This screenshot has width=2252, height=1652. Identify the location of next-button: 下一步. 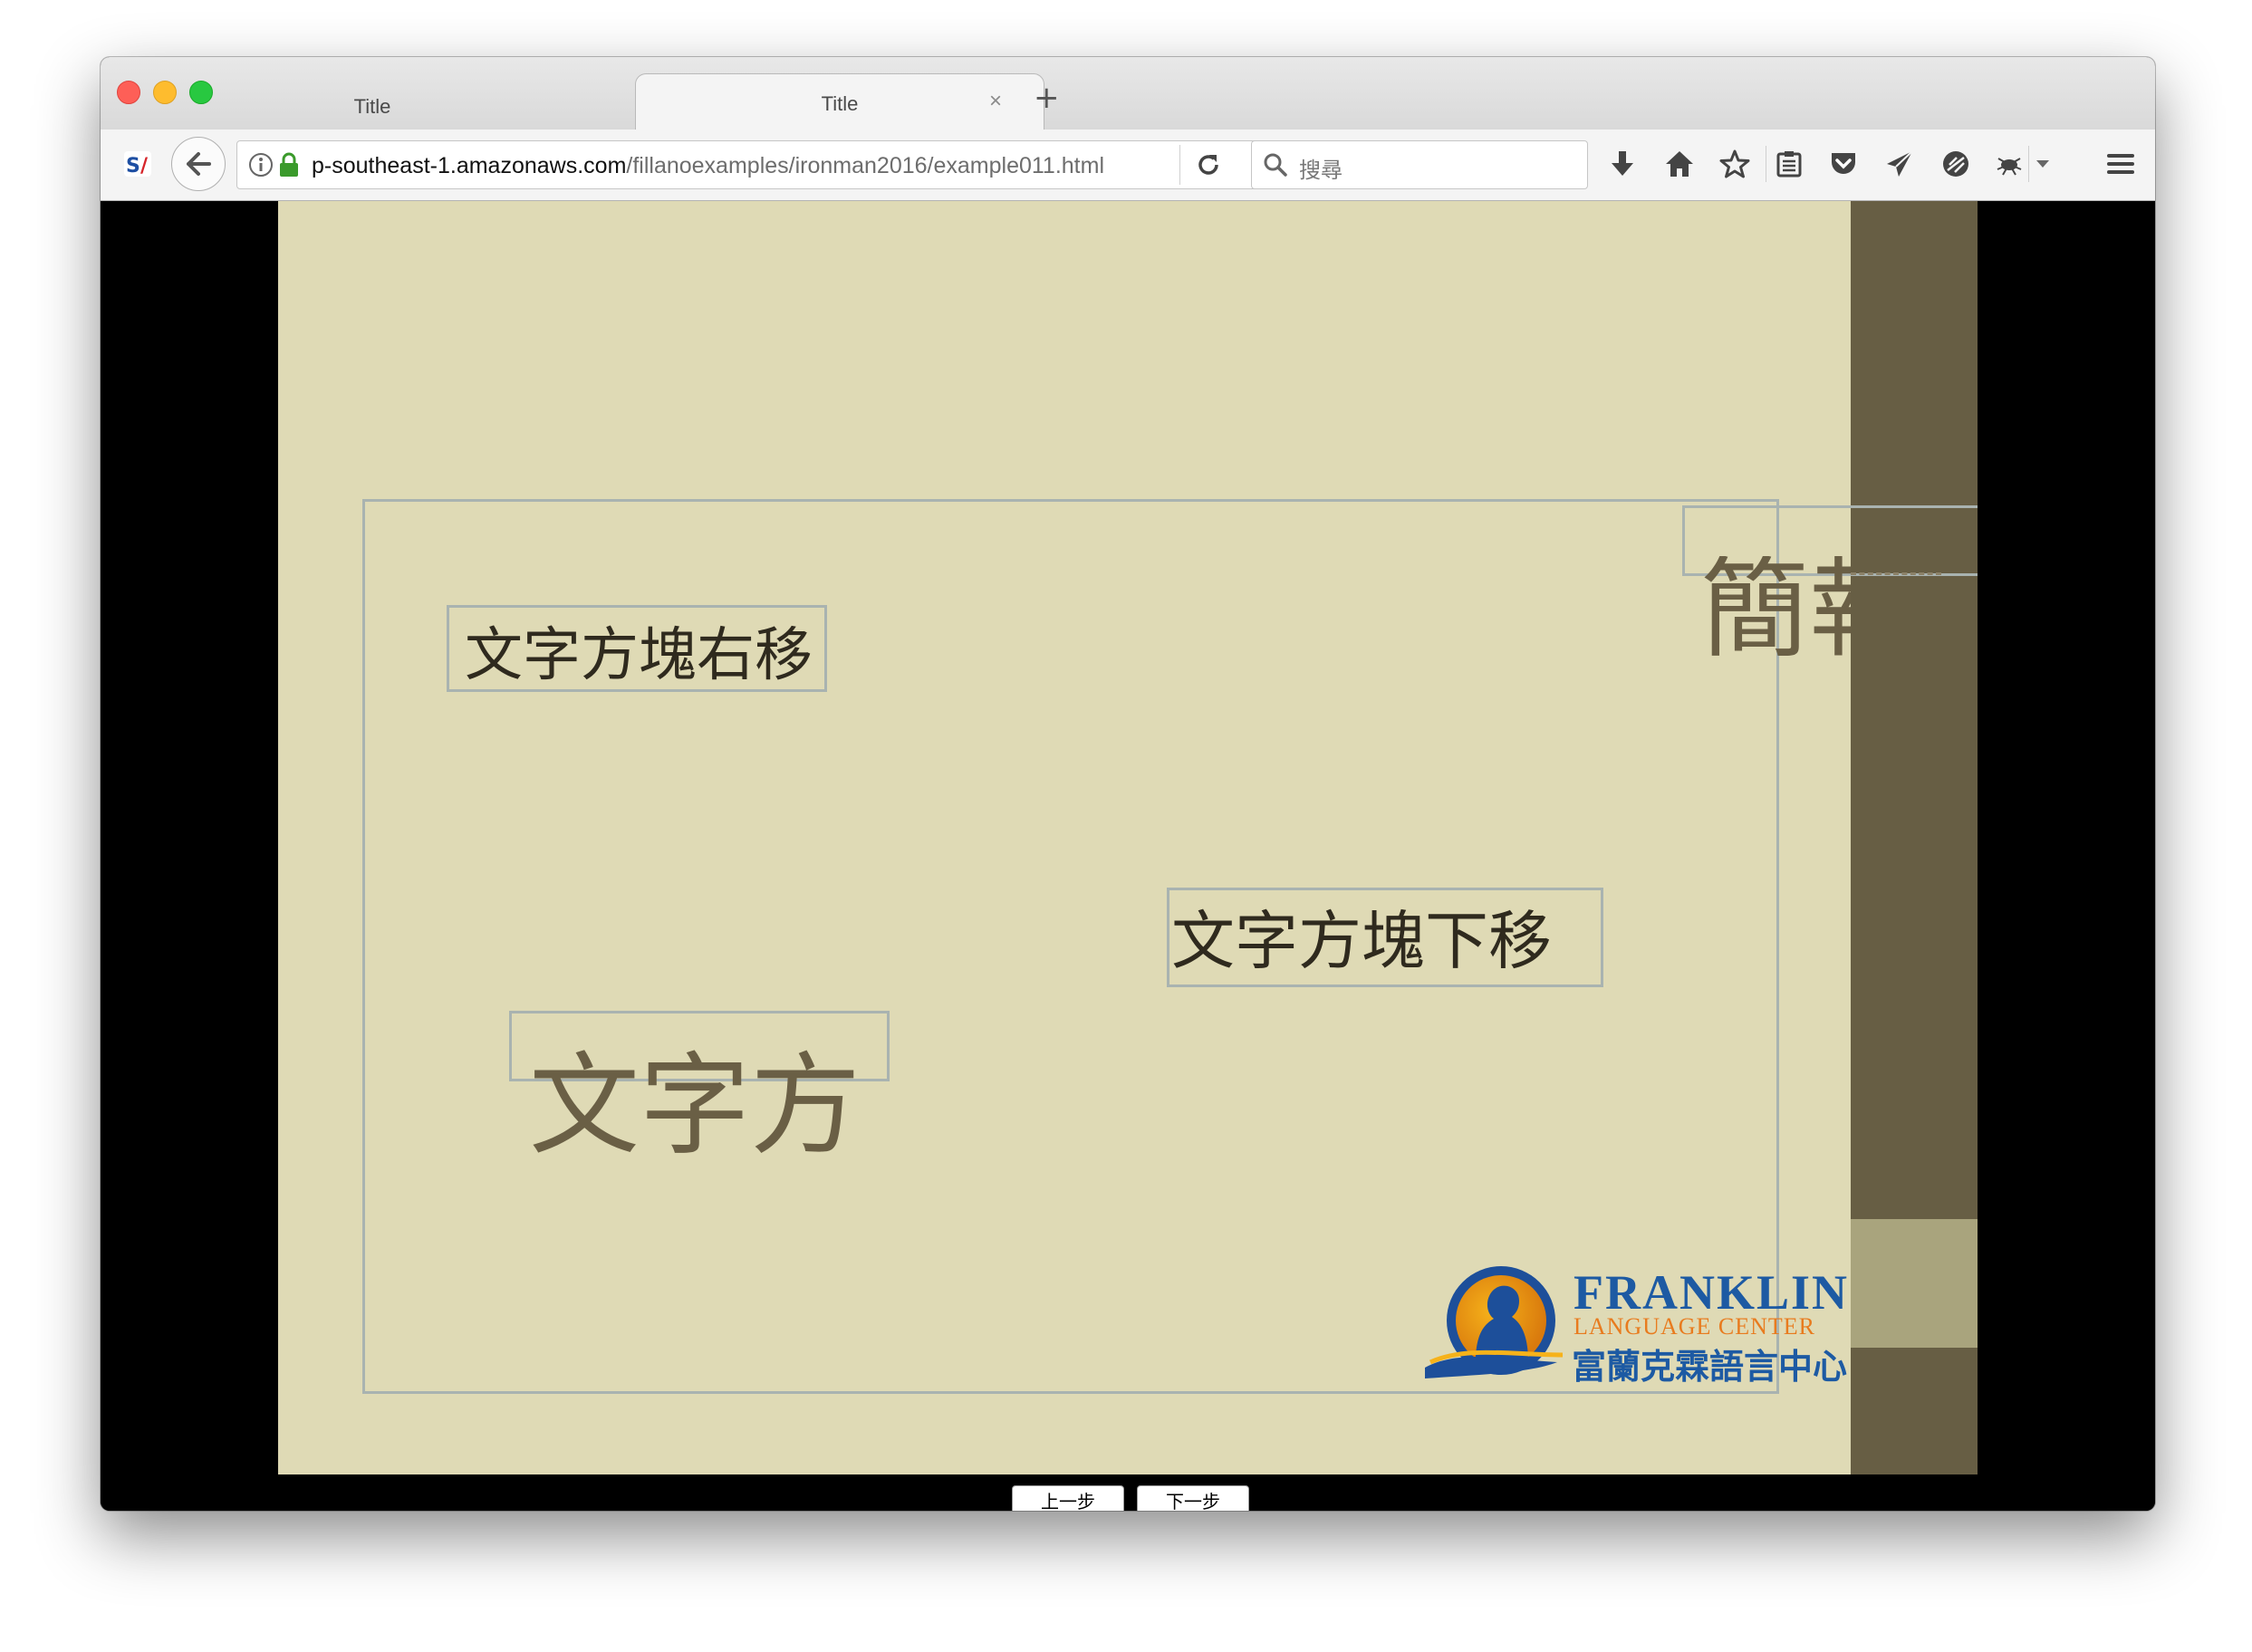
(1193, 1498).